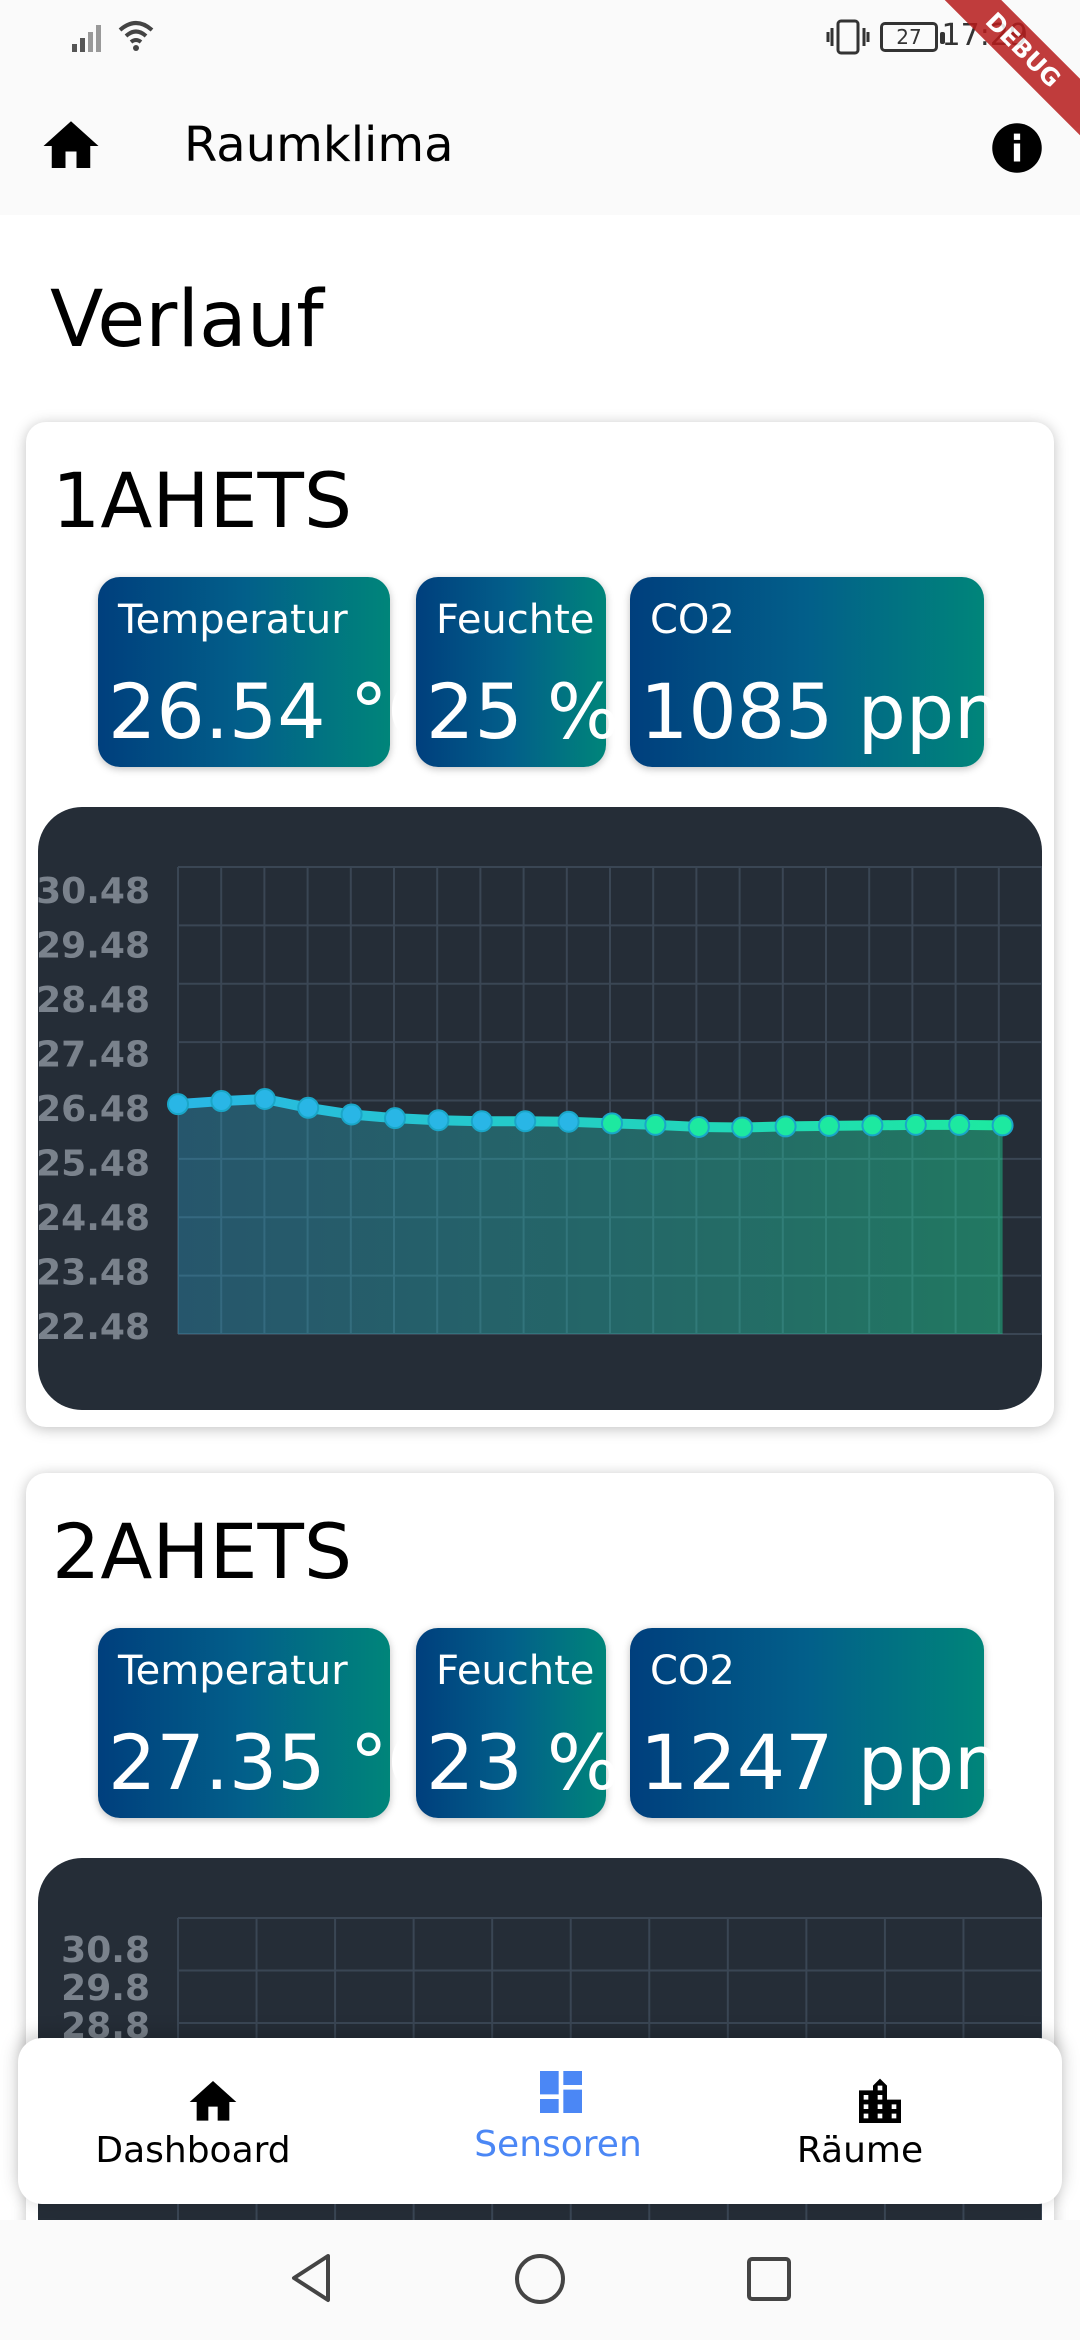  What do you see at coordinates (1017, 148) in the screenshot?
I see `info-icon` at bounding box center [1017, 148].